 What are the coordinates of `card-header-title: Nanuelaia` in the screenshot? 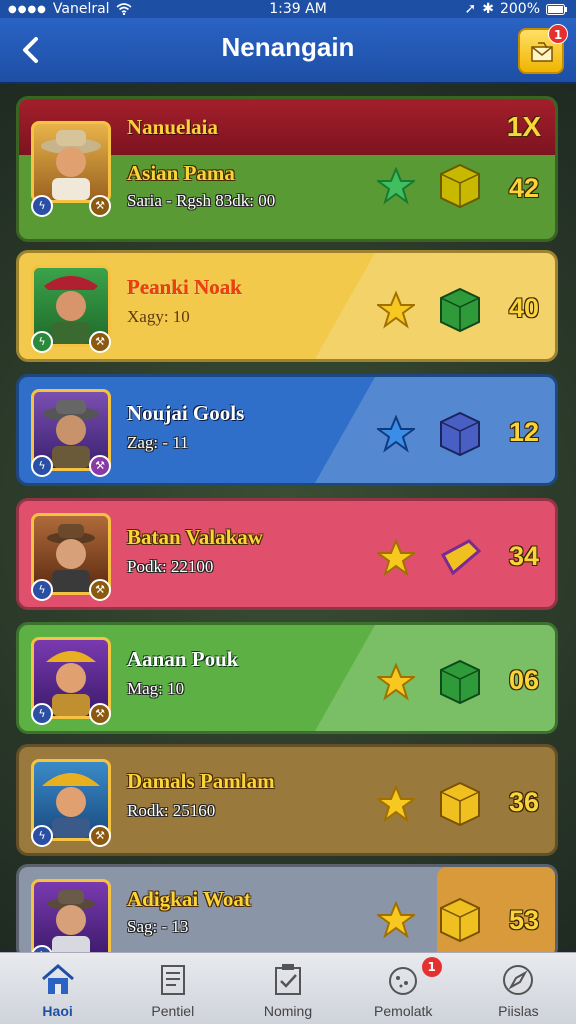 It's located at (173, 127).